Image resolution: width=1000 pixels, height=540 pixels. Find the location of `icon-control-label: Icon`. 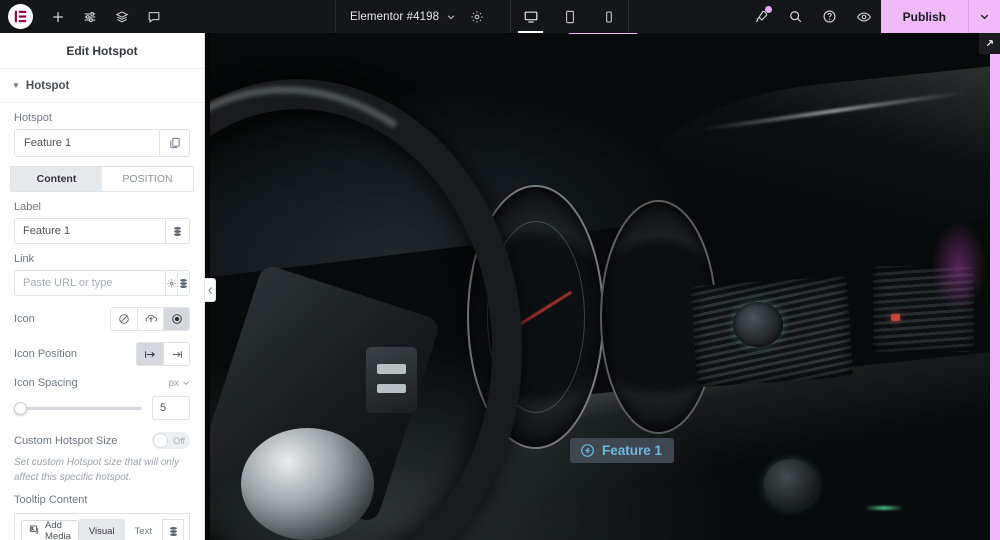

icon-control-label: Icon is located at coordinates (24, 319).